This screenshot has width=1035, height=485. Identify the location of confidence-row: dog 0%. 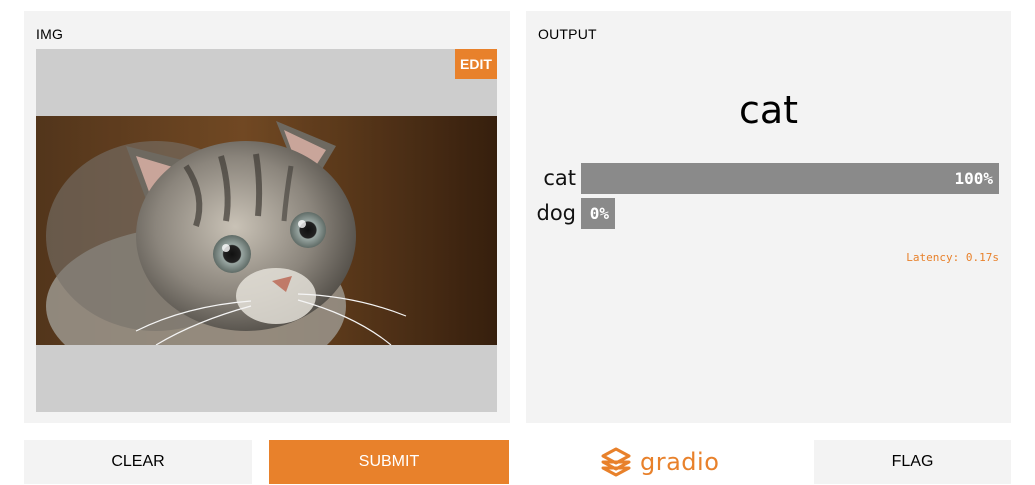
(768, 213).